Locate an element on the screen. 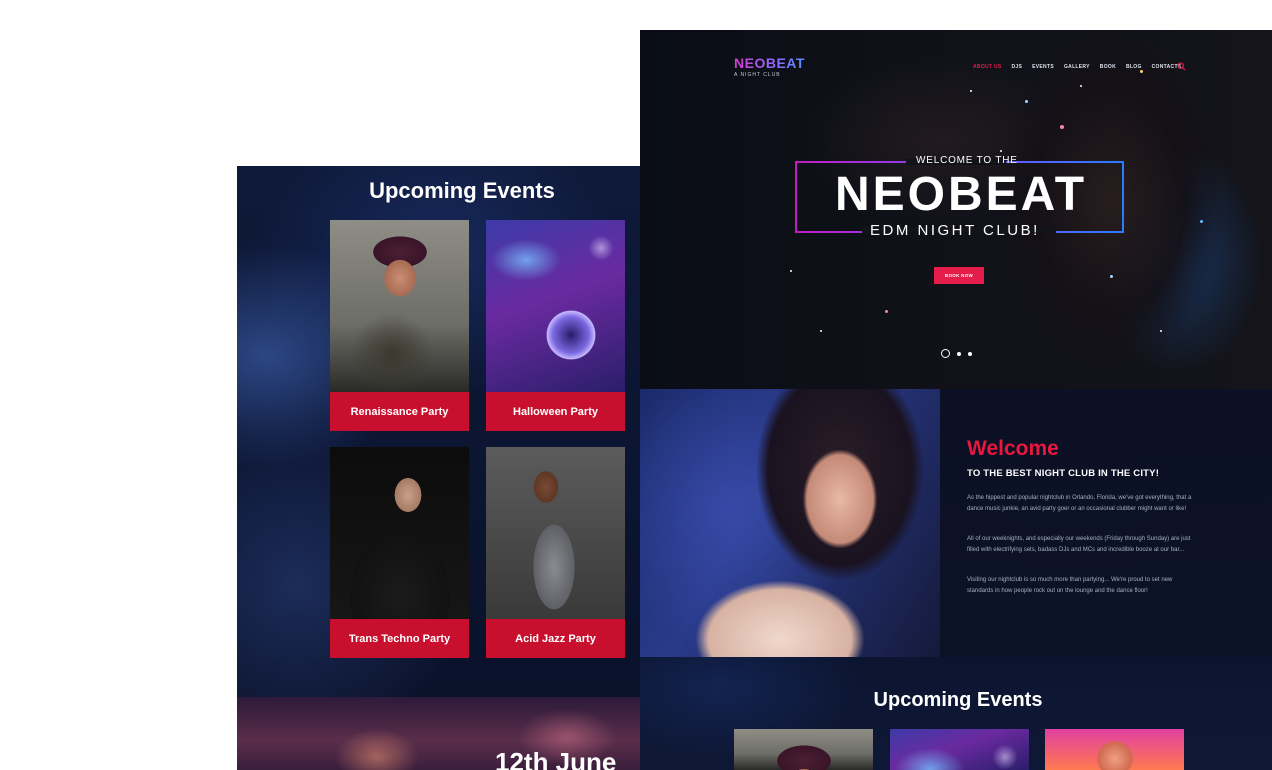 The height and width of the screenshot is (770, 1272). site-logo: NEOBEAT A NIGHT CLUB is located at coordinates (769, 66).